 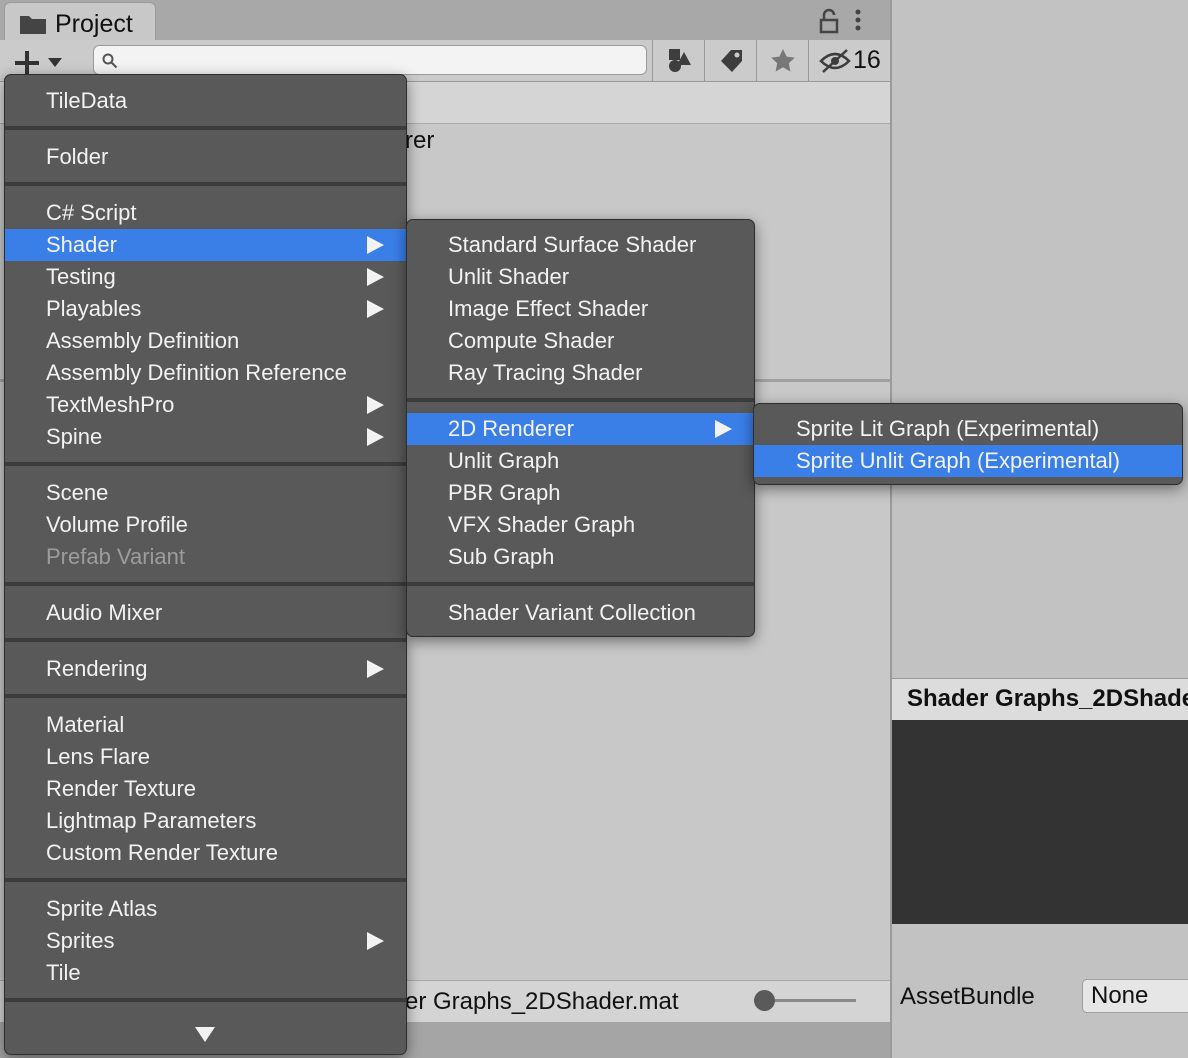 I want to click on menu-item-tile: Tile, so click(x=205, y=973).